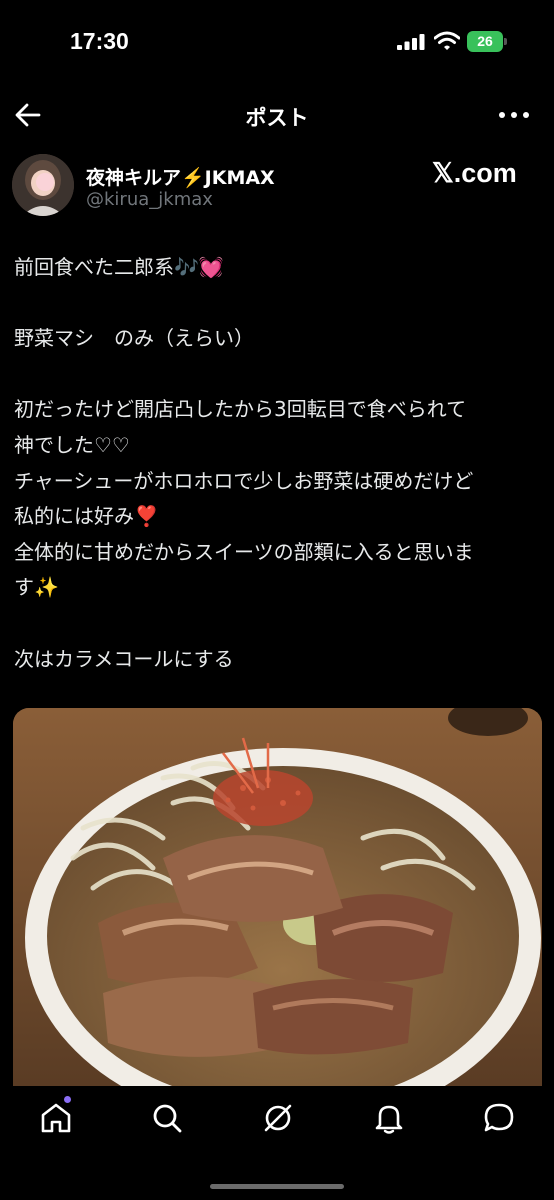  I want to click on wifi-icon, so click(447, 40).